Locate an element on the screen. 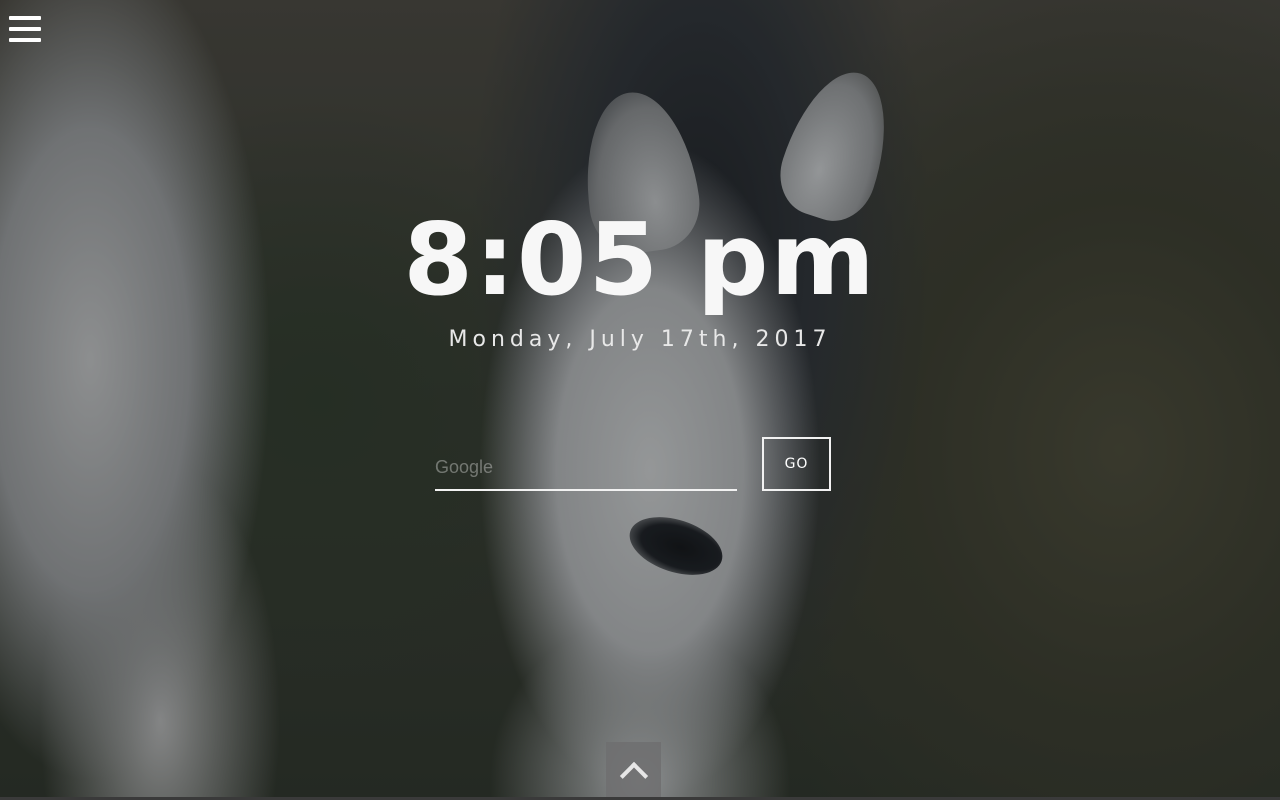 Image resolution: width=1280 pixels, height=800 pixels. search-input is located at coordinates (586, 471).